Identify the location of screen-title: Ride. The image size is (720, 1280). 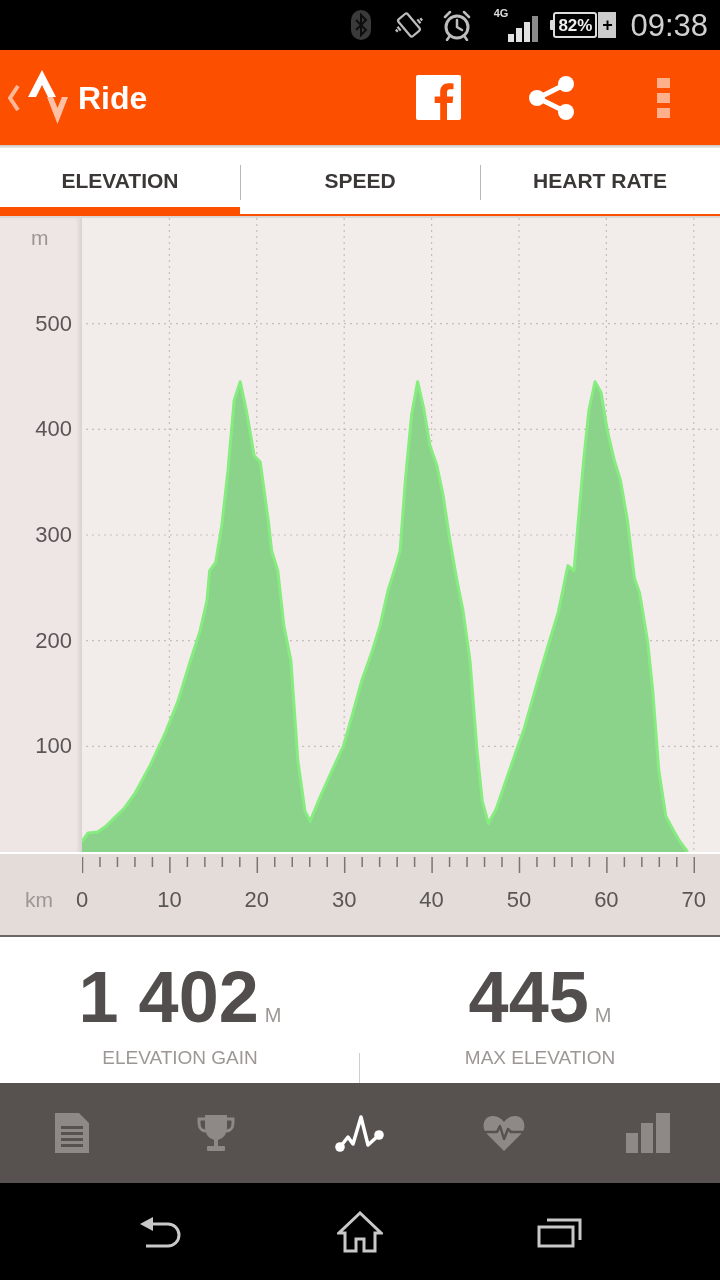
(113, 97).